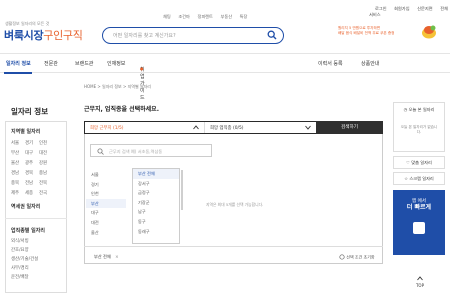 The height and width of the screenshot is (293, 450). What do you see at coordinates (156, 184) in the screenshot?
I see `gugun-item: 강서구` at bounding box center [156, 184].